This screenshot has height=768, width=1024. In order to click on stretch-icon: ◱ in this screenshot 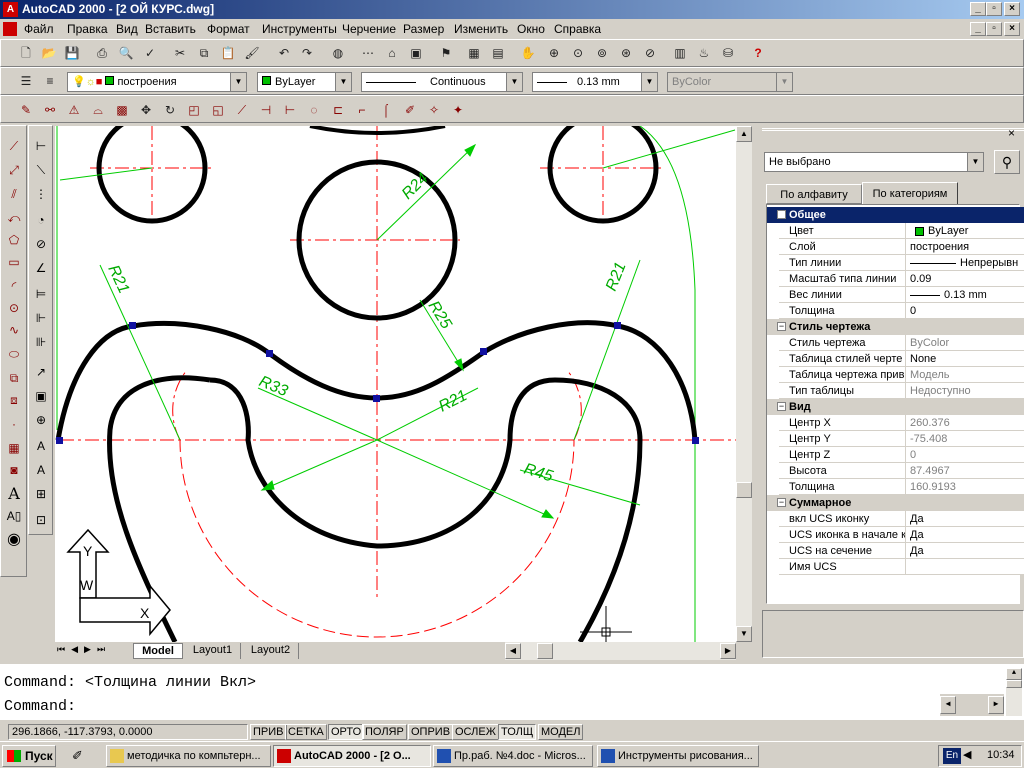, I will do `click(218, 110)`.